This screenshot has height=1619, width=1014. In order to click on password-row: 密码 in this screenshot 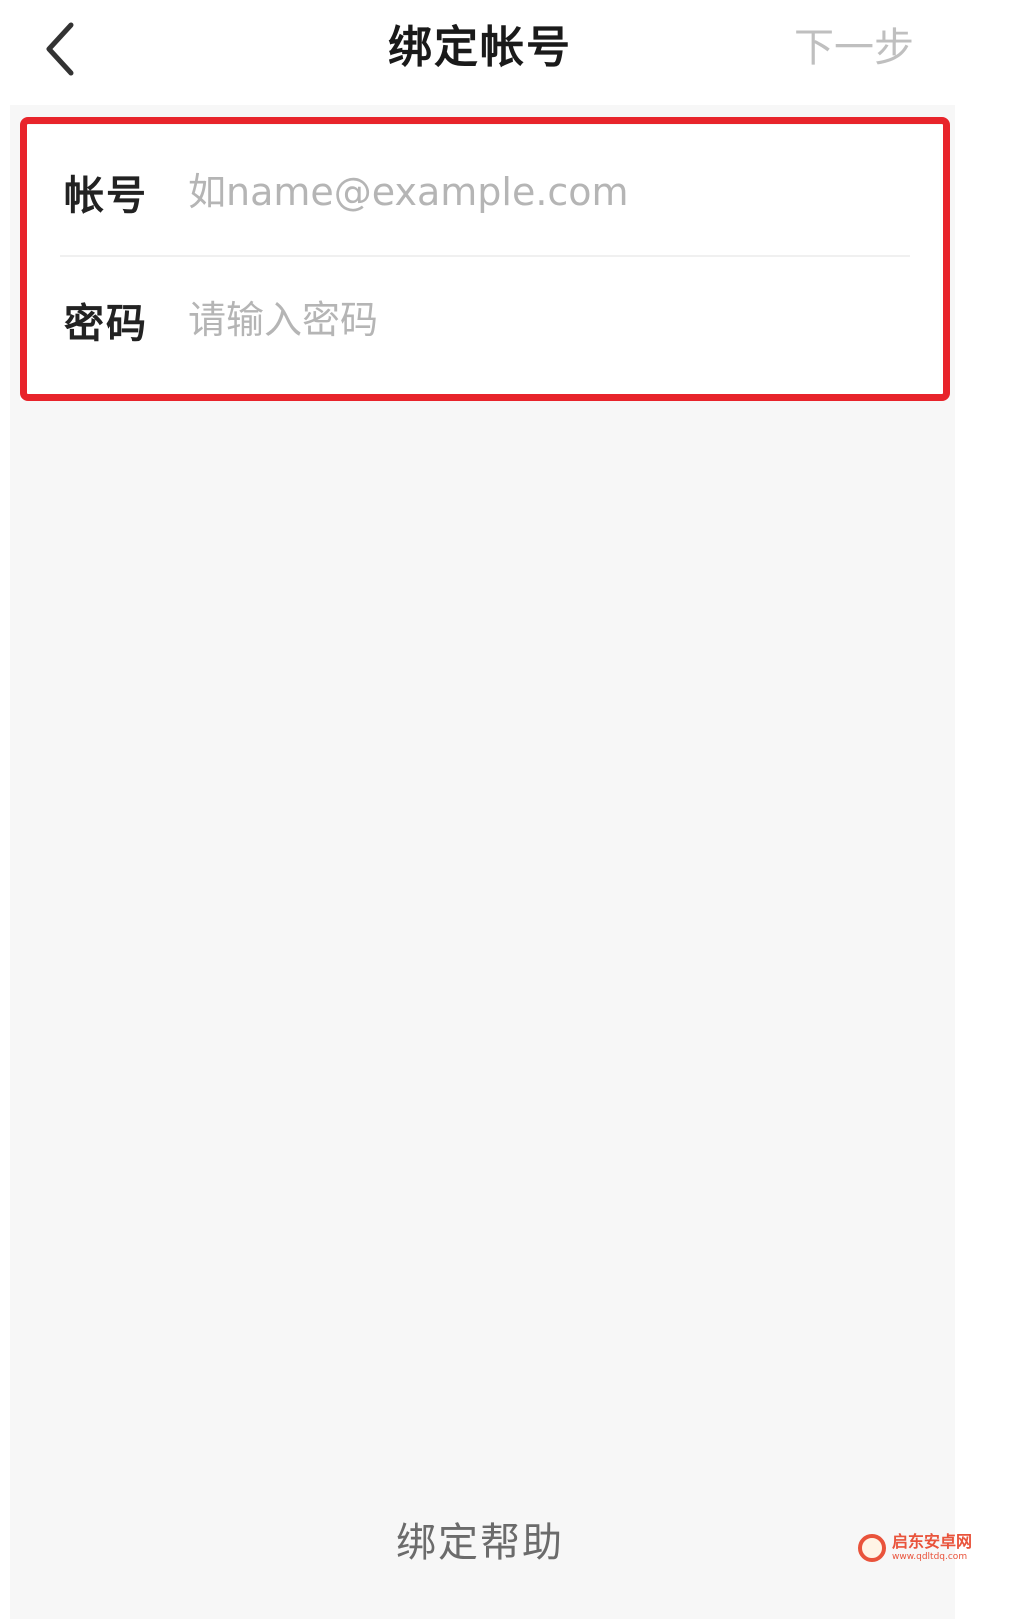, I will do `click(482, 320)`.